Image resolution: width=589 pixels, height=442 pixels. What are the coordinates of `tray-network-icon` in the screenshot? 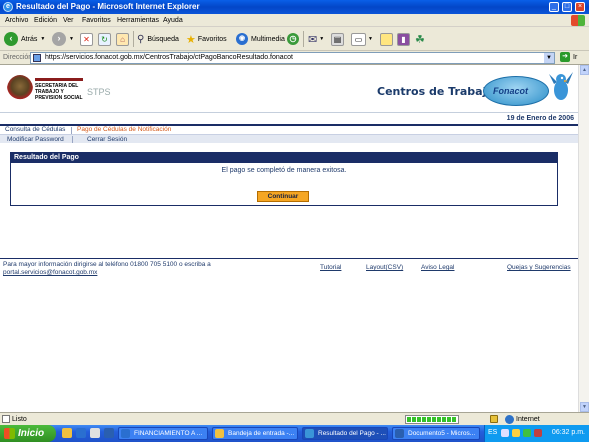 It's located at (505, 433).